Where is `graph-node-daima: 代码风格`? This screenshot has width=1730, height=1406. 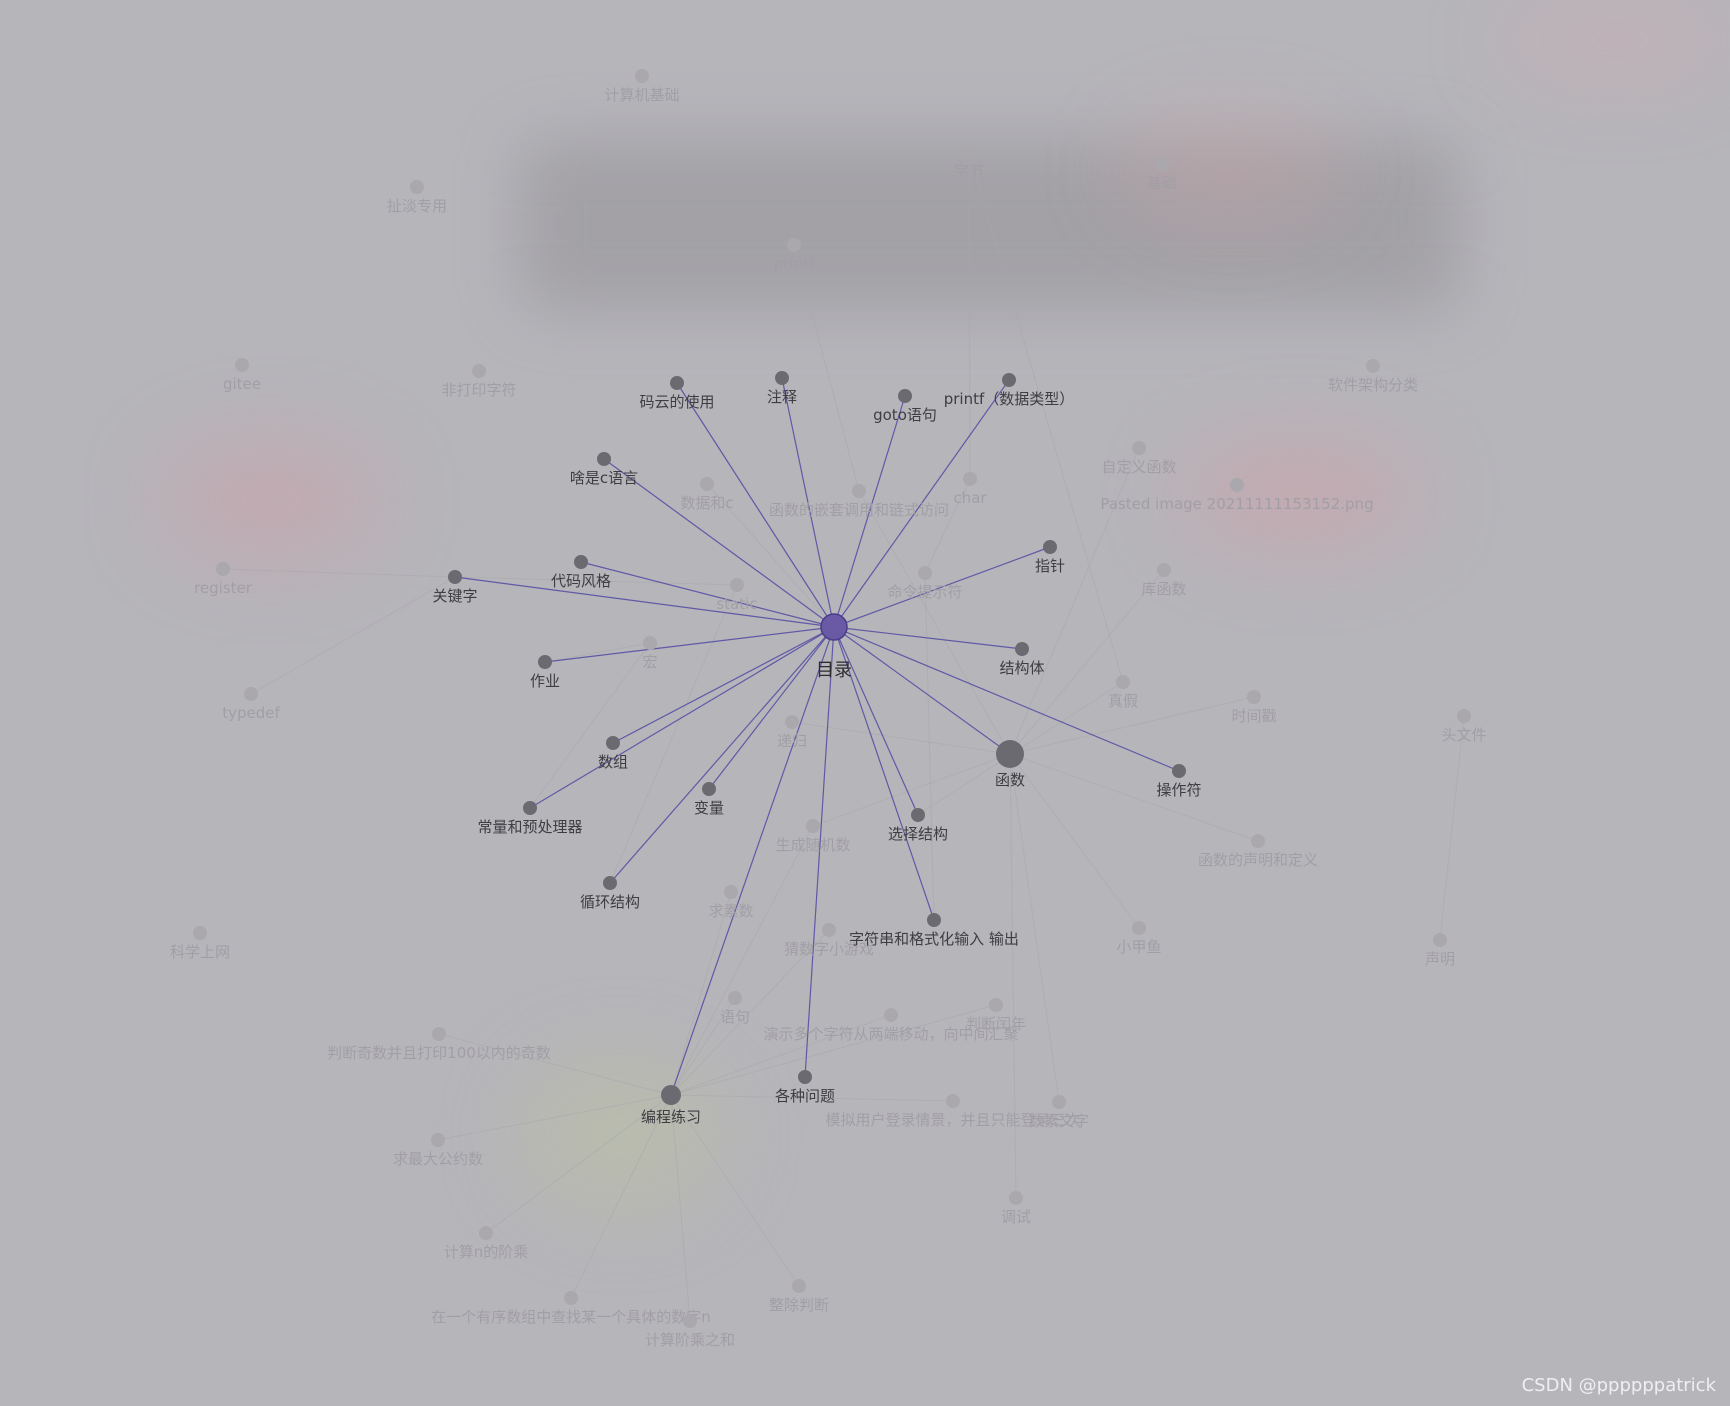
graph-node-daima: 代码风格 is located at coordinates (581, 572).